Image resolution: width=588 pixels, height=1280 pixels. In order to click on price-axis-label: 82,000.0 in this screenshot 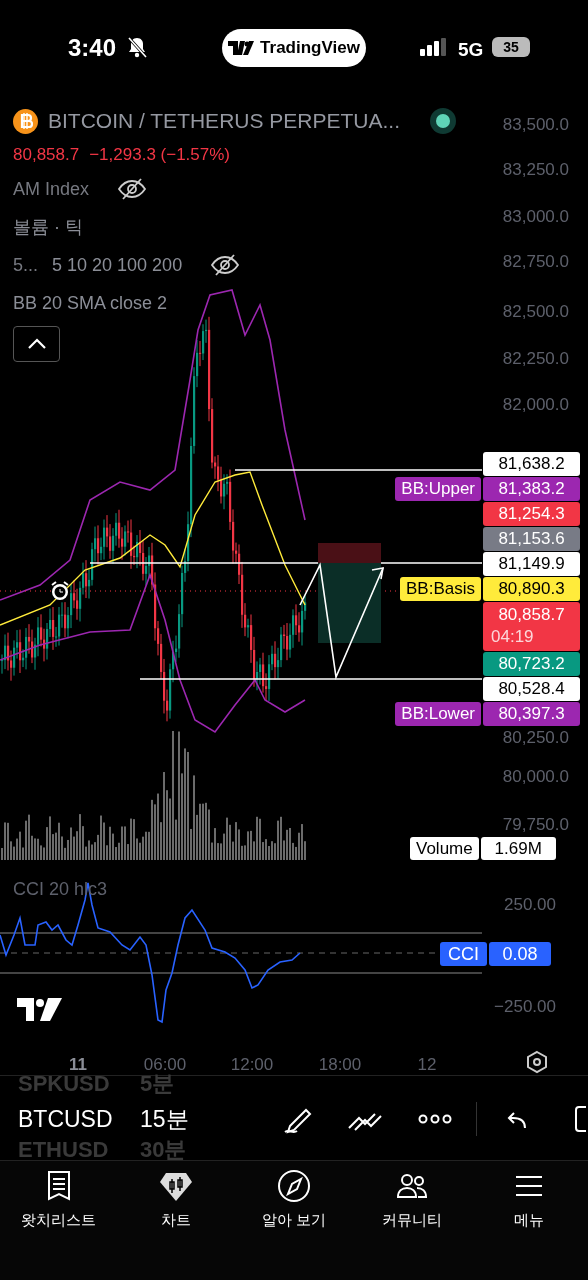, I will do `click(535, 405)`.